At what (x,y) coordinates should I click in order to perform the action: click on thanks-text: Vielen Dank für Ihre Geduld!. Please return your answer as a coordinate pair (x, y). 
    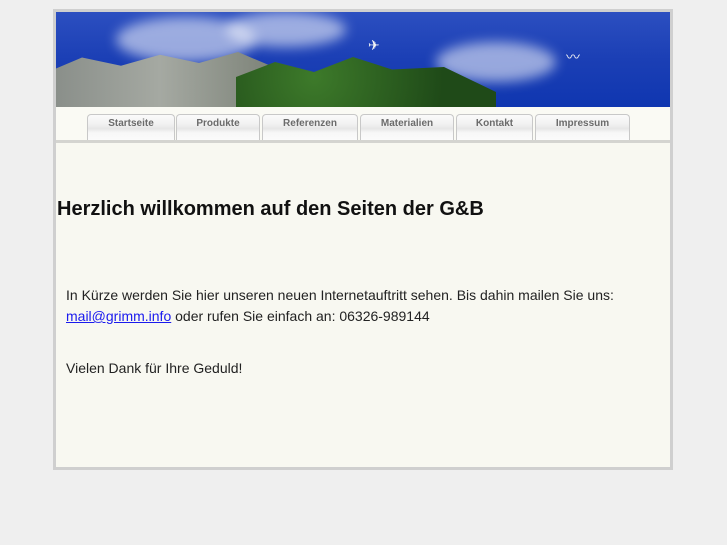
    Looking at the image, I should click on (154, 368).